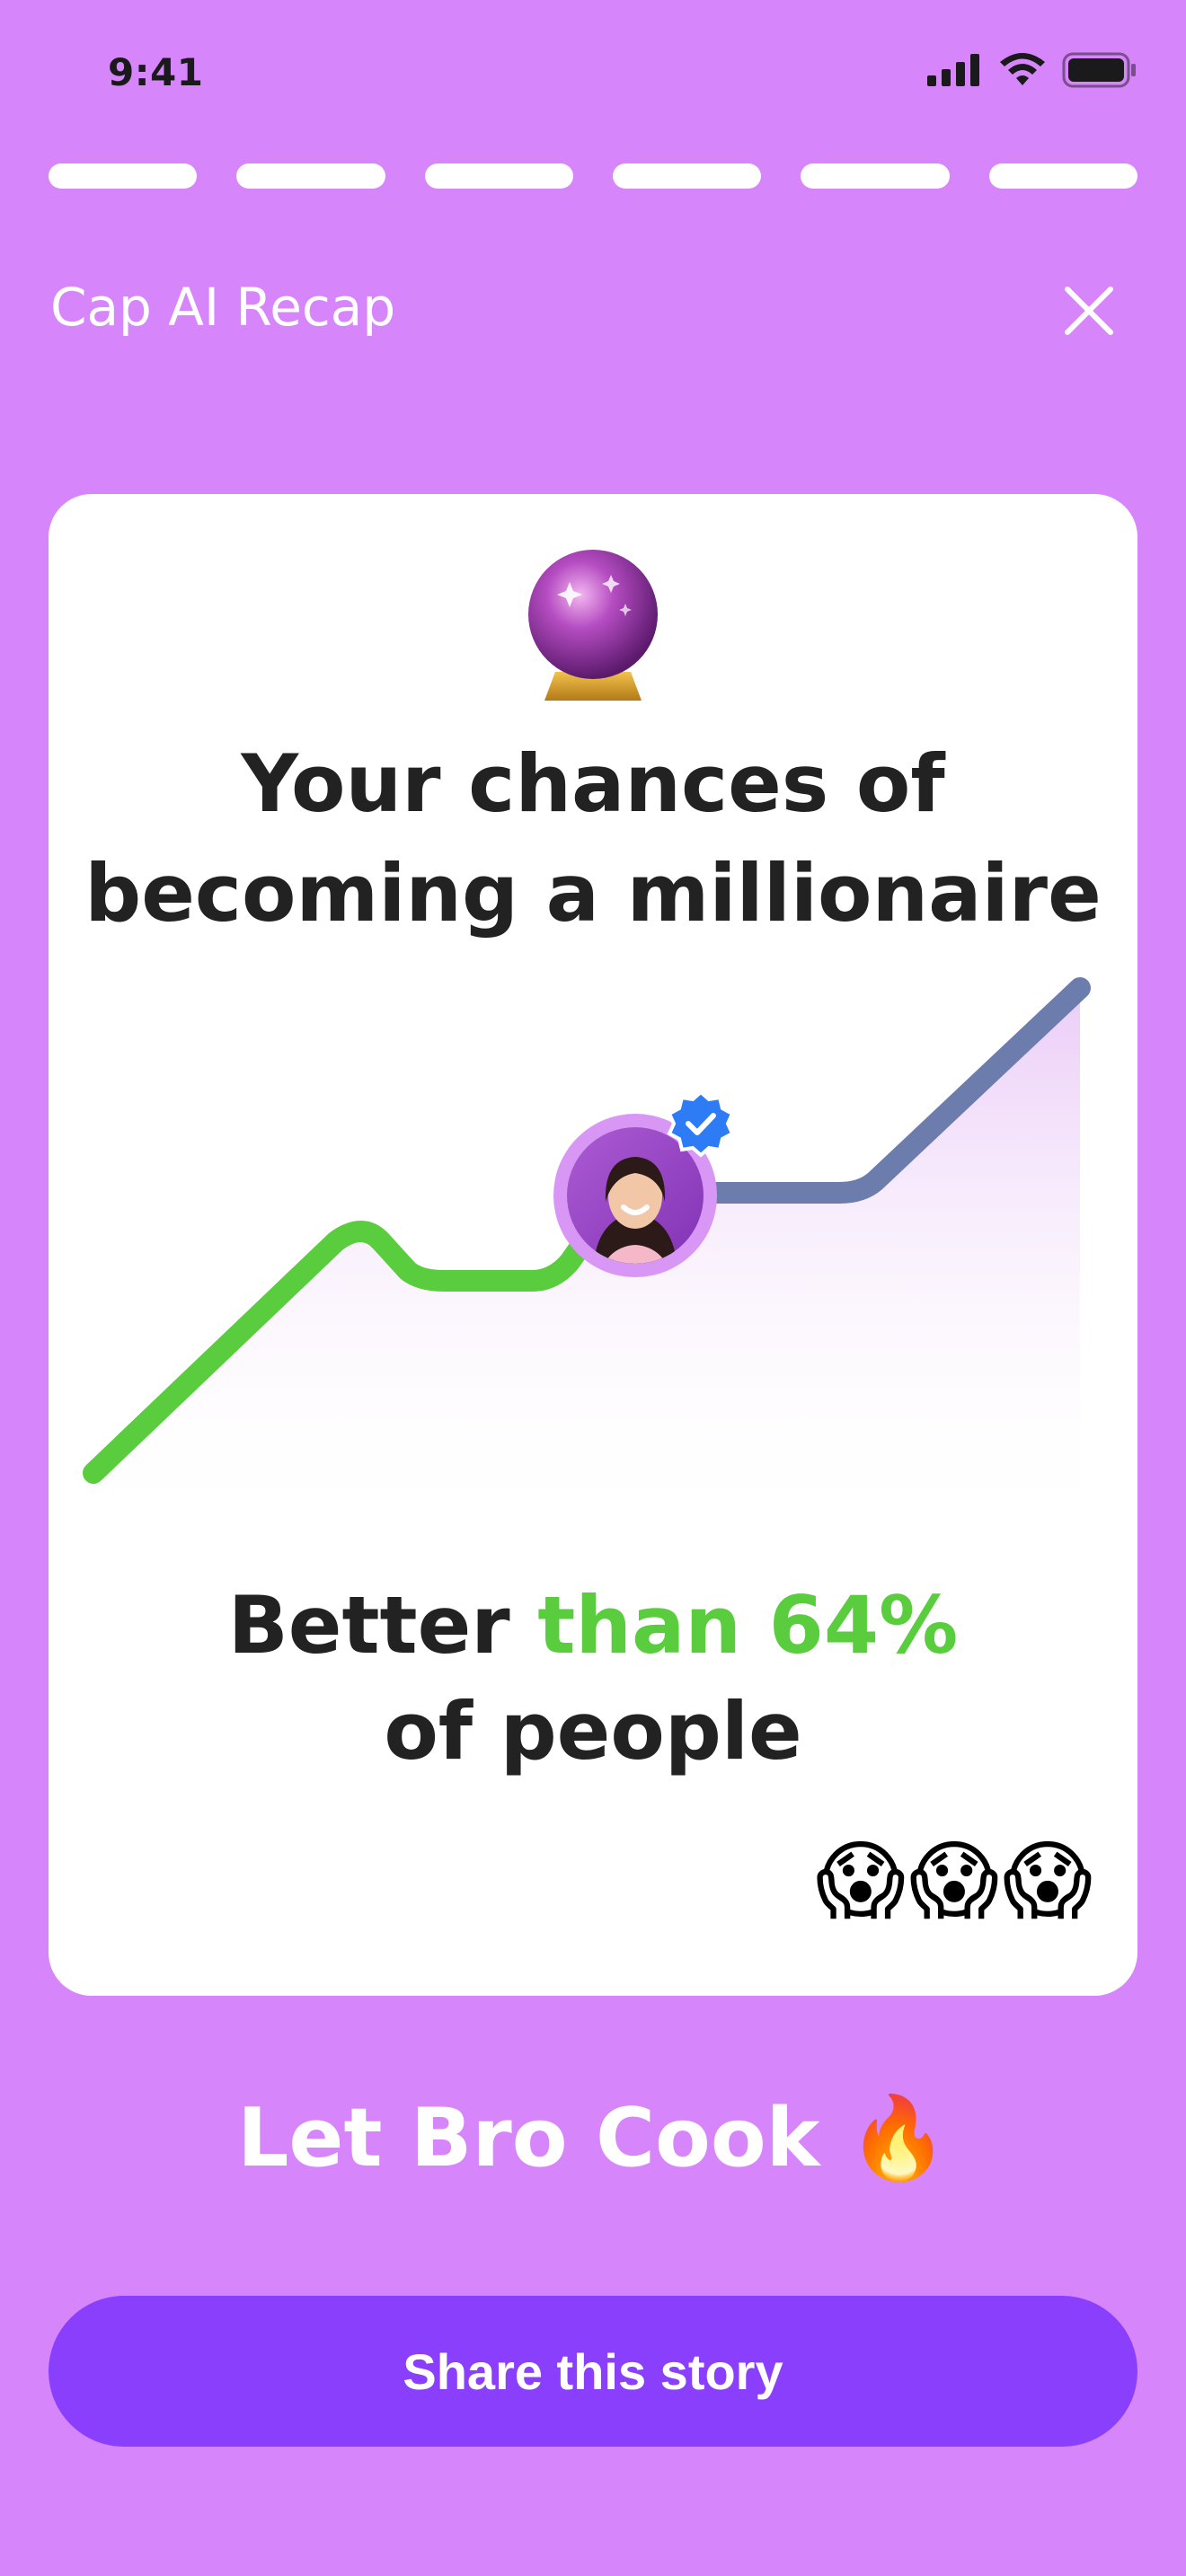 Image resolution: width=1186 pixels, height=2576 pixels. I want to click on card-title-line-2: becoming a millionaire, so click(593, 893).